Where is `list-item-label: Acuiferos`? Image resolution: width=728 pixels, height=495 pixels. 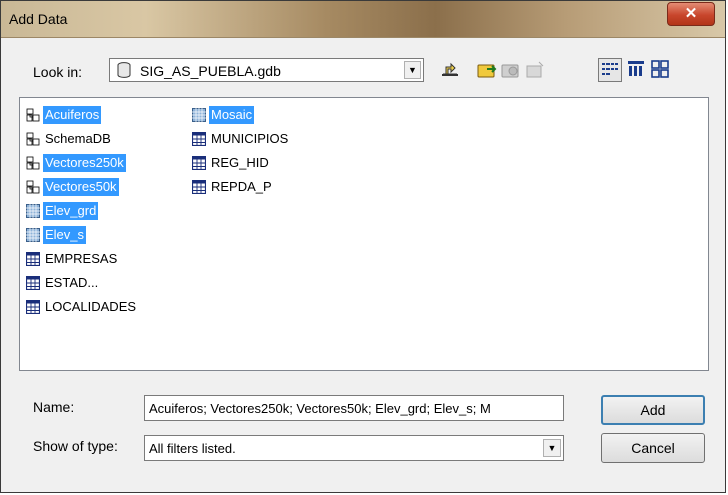 list-item-label: Acuiferos is located at coordinates (72, 115).